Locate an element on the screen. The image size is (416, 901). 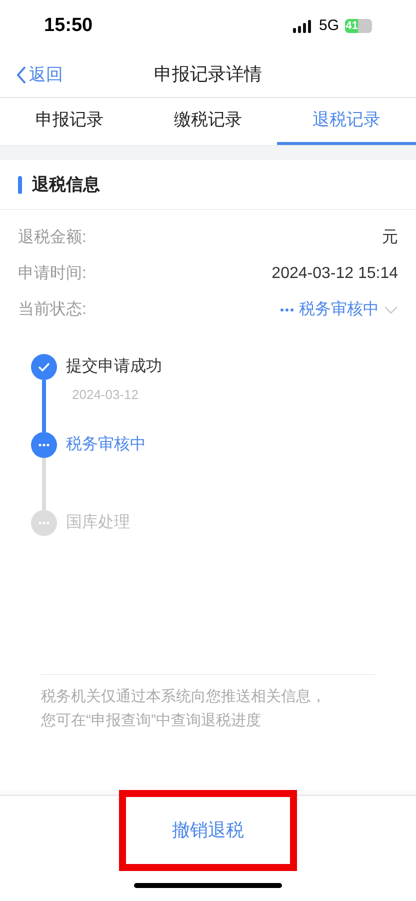
section-title: 退税信息 is located at coordinates (66, 185).